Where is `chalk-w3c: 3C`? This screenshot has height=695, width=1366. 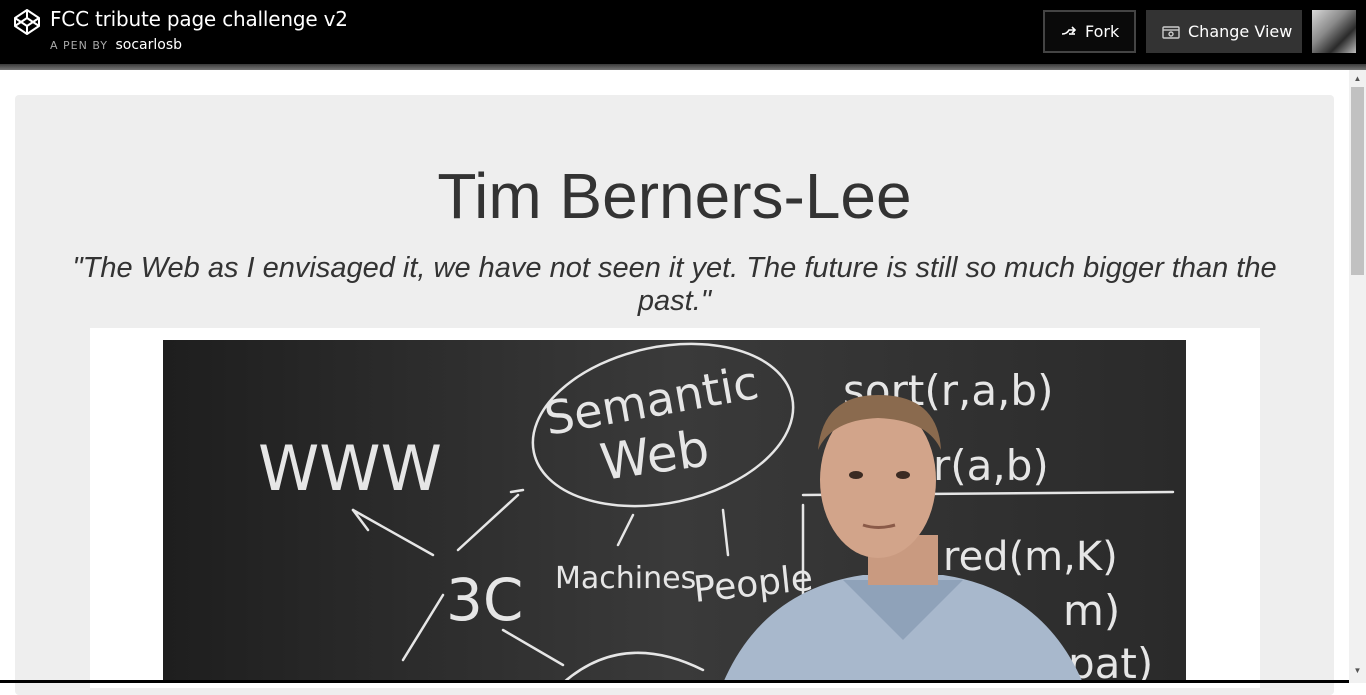 chalk-w3c: 3C is located at coordinates (484, 600).